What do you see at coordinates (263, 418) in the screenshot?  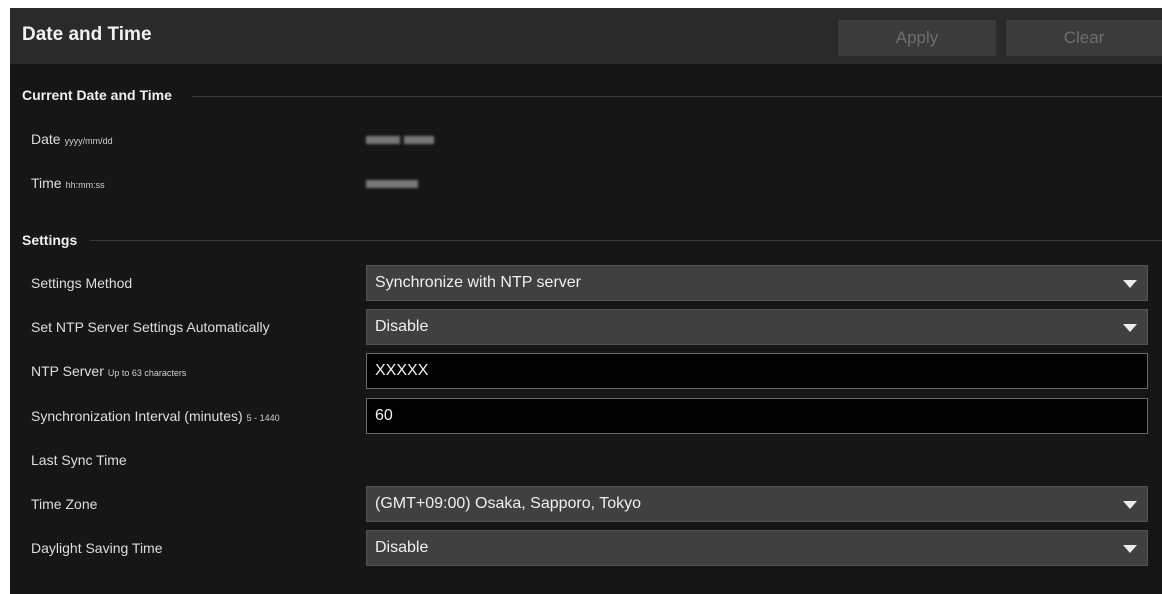 I see `sync-interval-hint: 5 - 1440` at bounding box center [263, 418].